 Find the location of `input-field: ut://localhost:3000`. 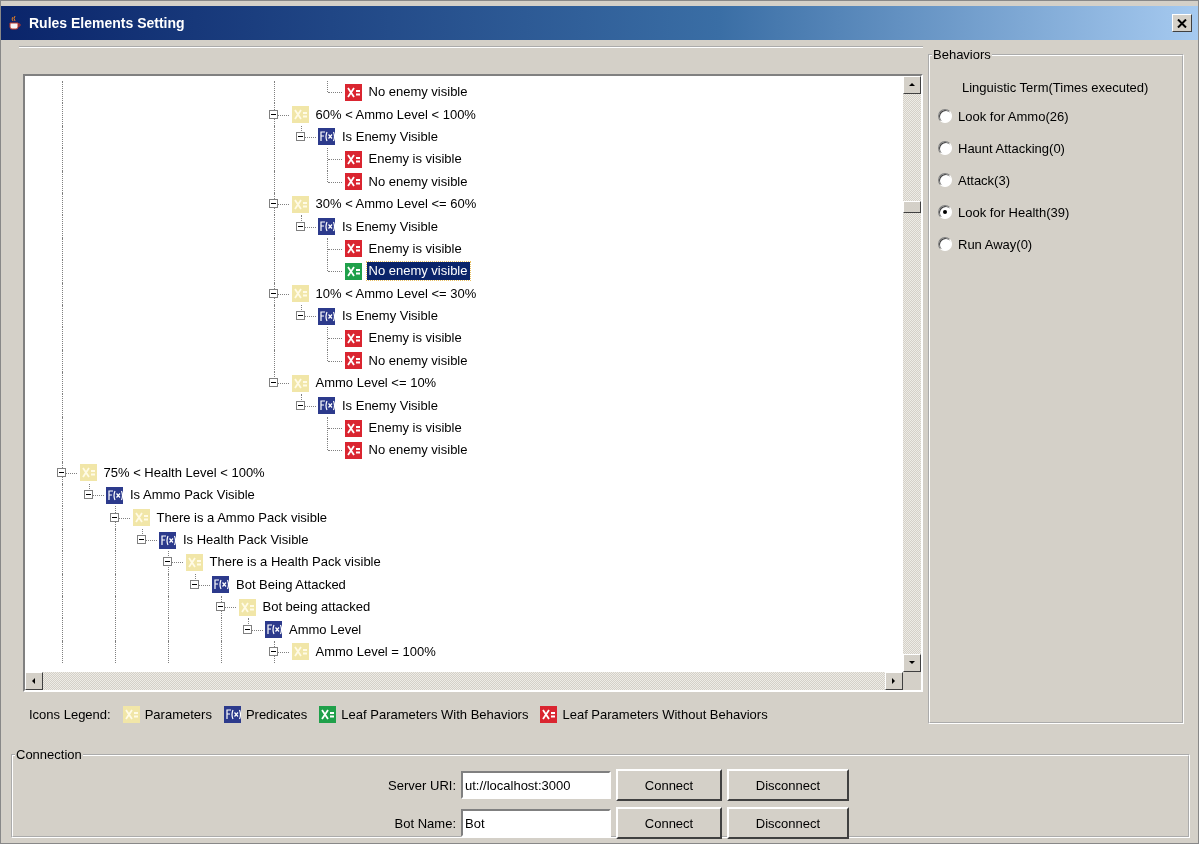

input-field: ut://localhost:3000 is located at coordinates (536, 785).